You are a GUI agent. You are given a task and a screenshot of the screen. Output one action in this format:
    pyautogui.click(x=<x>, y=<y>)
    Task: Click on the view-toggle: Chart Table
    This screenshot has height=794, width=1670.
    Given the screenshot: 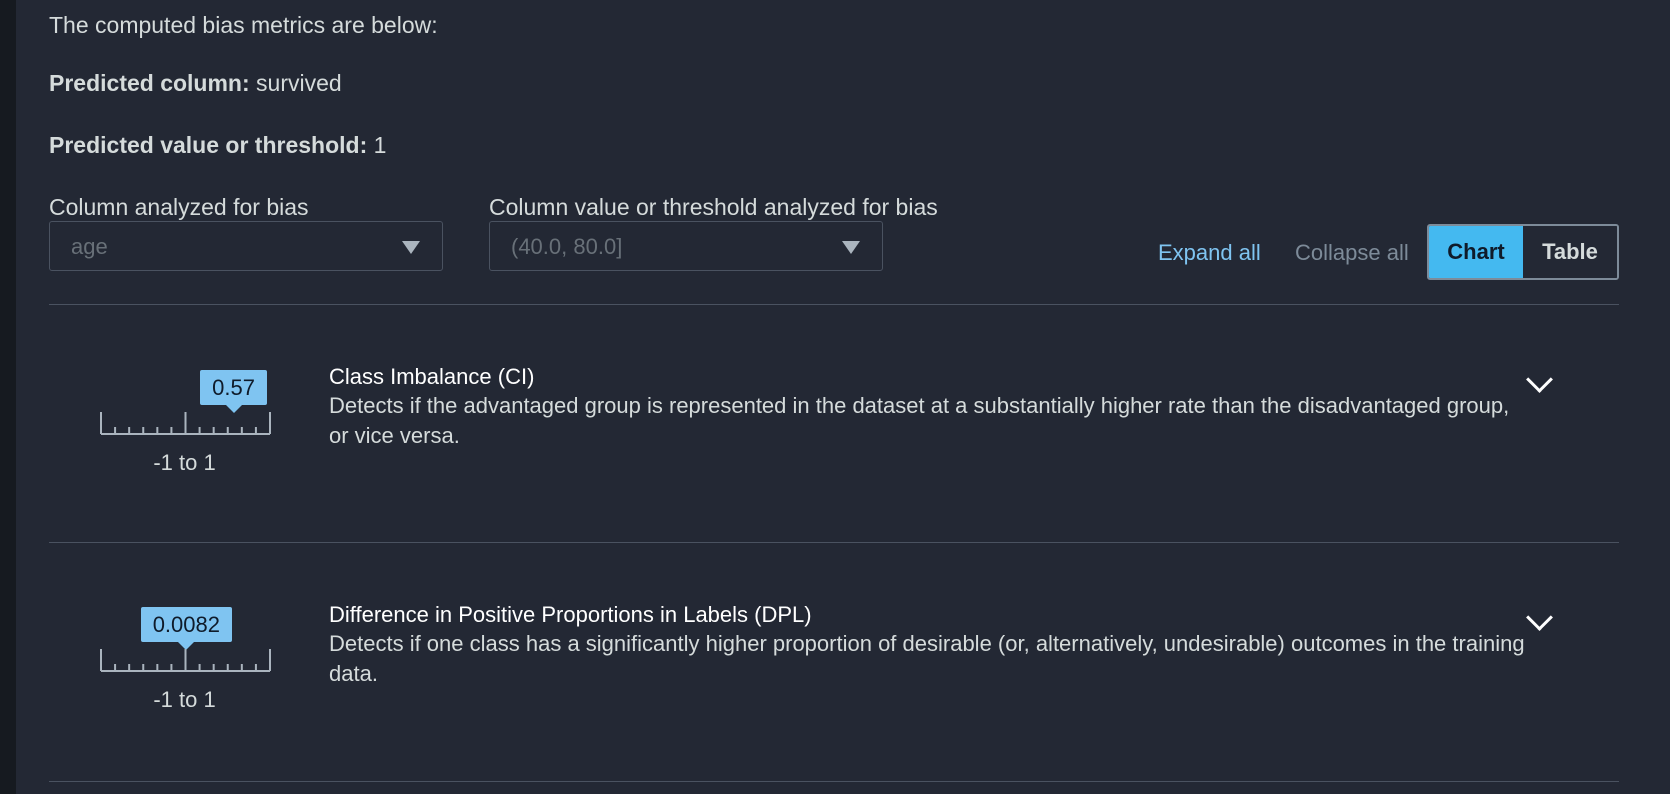 What is the action you would take?
    pyautogui.click(x=1523, y=252)
    